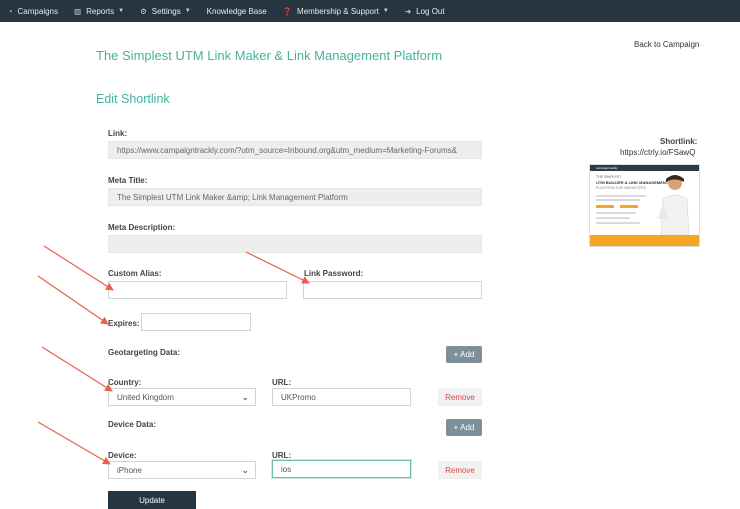 Image resolution: width=740 pixels, height=509 pixels. I want to click on arrow-to-country, so click(77, 369).